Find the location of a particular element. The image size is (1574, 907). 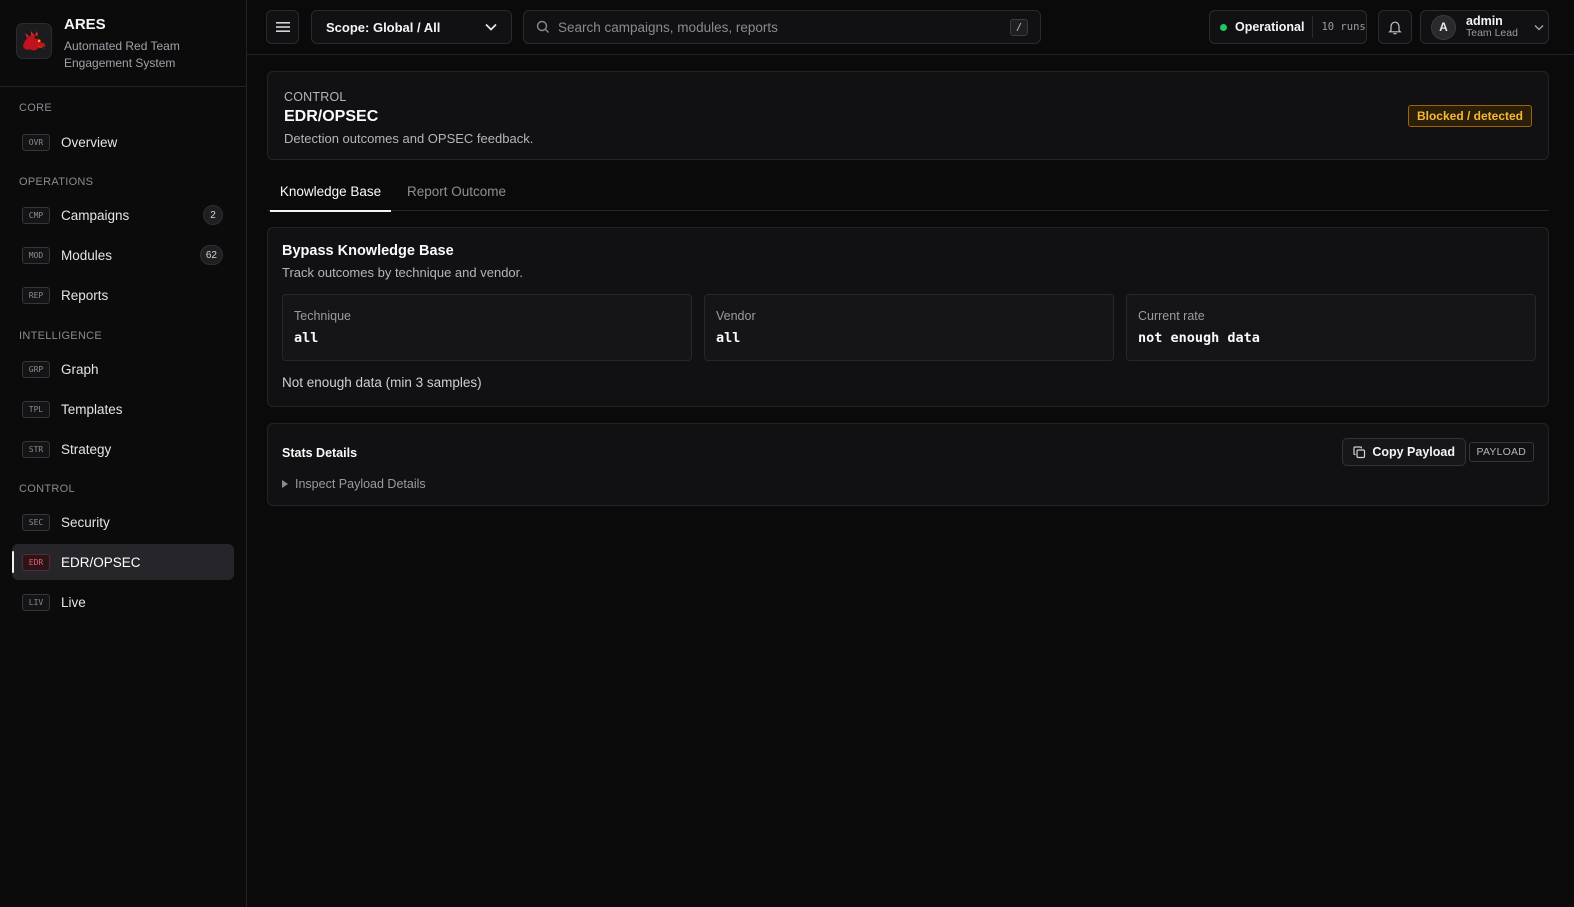

graph-icon: GRP is located at coordinates (36, 369).